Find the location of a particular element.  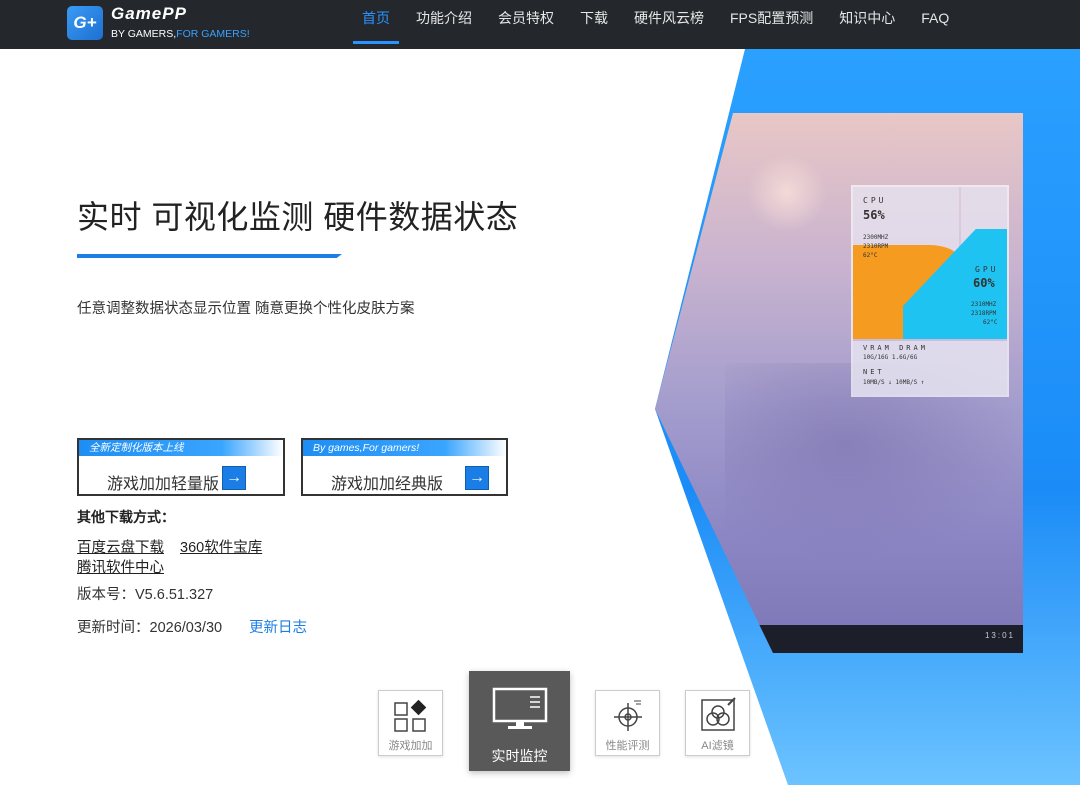

gpu-fan: 2318RPM is located at coordinates (984, 313).